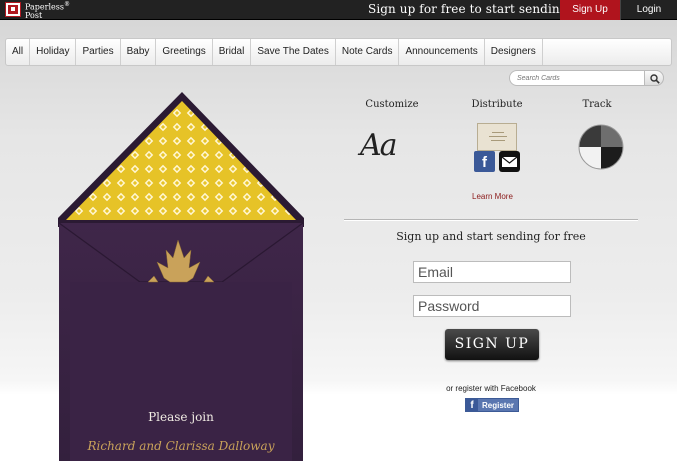 This screenshot has height=461, width=677. I want to click on nav-item-parties: Parties, so click(98, 52).